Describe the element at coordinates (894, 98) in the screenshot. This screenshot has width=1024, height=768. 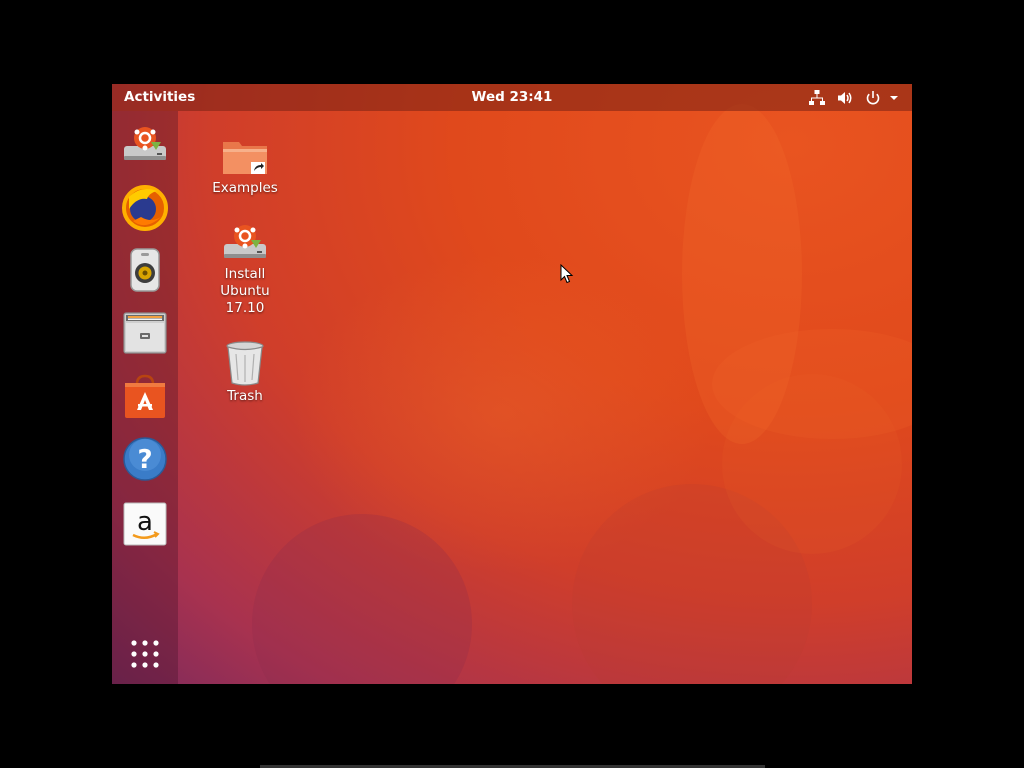
I see `chevron-down-icon` at that location.